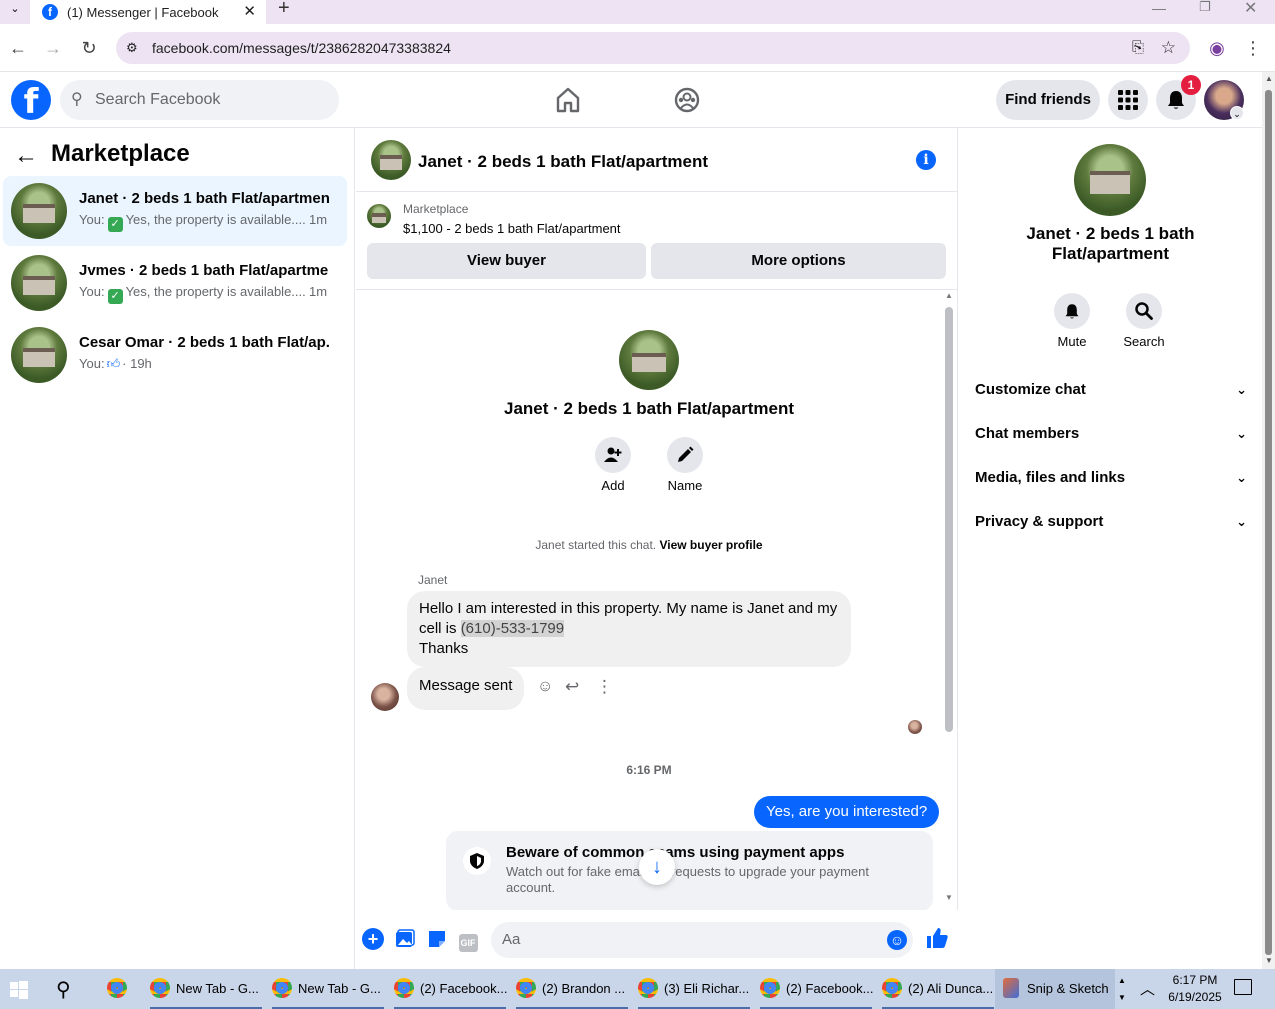 The width and height of the screenshot is (1275, 1009). I want to click on incoming-message: Message sent, so click(466, 688).